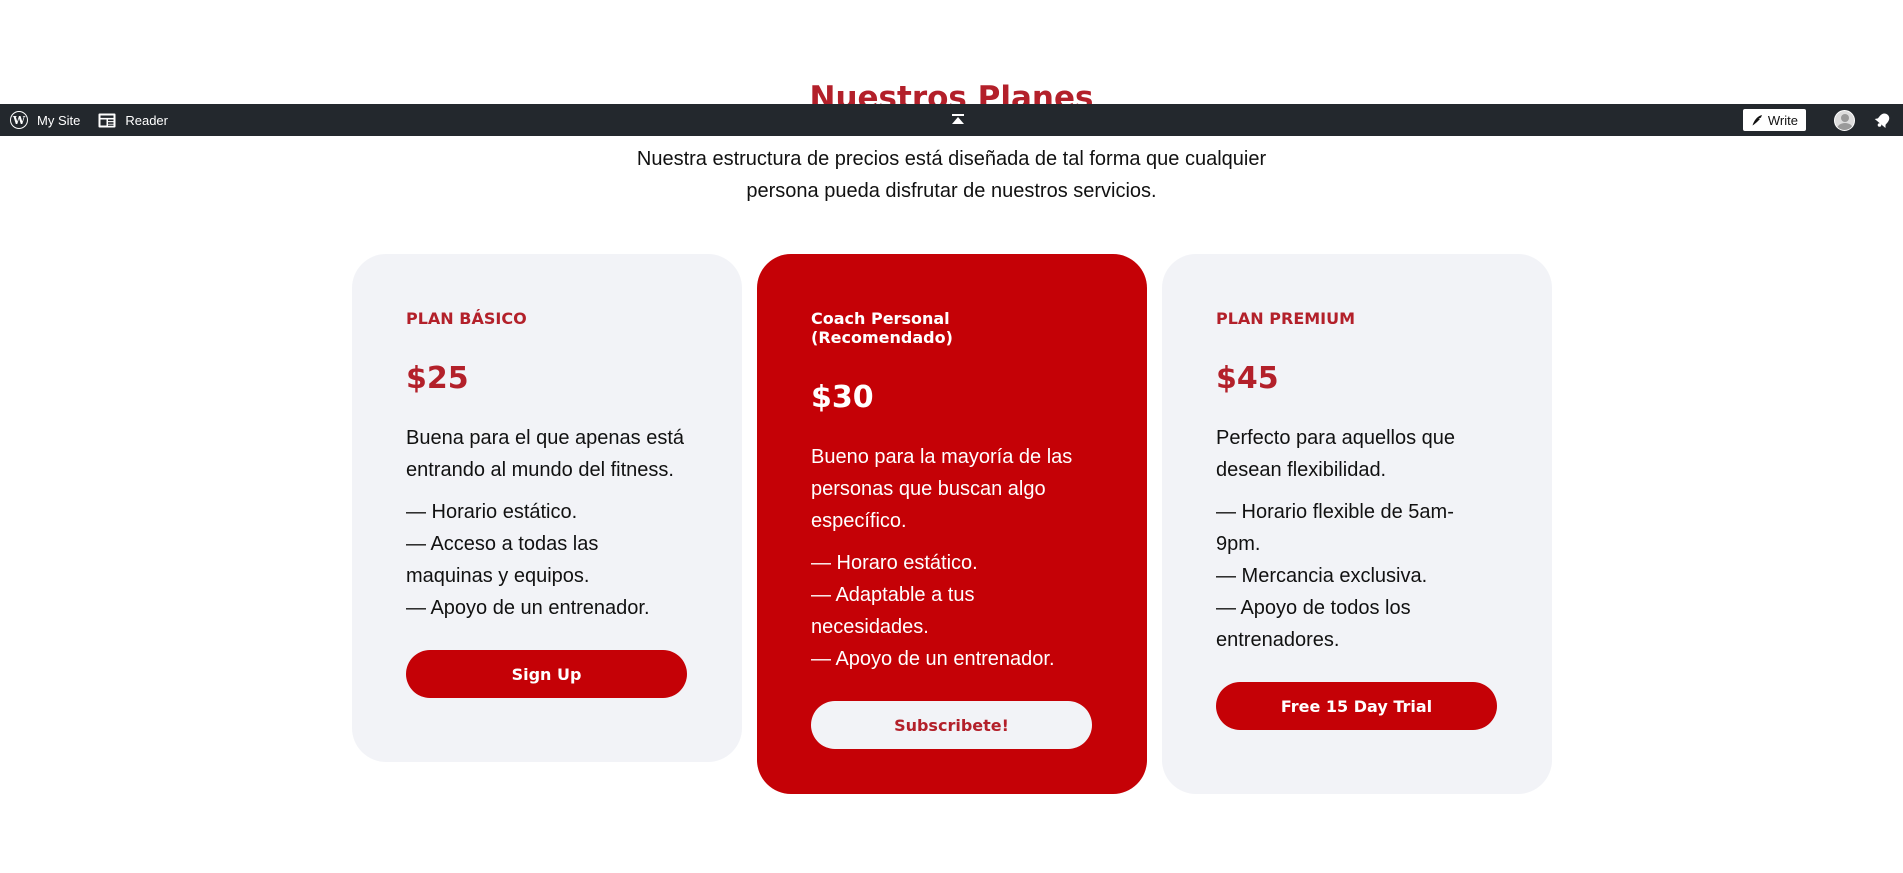  I want to click on plan-feature: — Apoyo de todos los entrenadores., so click(1313, 624).